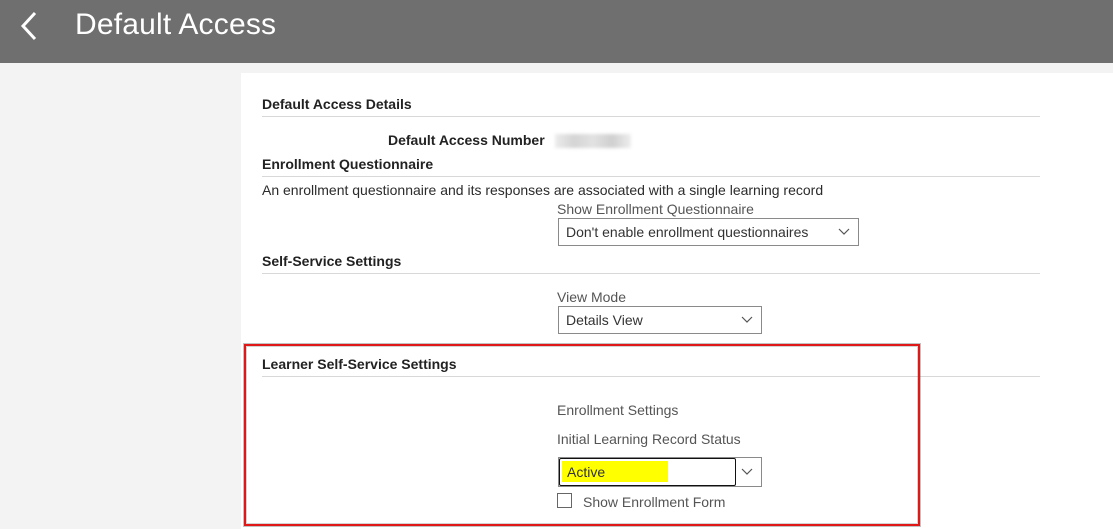 This screenshot has height=529, width=1113. Describe the element at coordinates (466, 140) in the screenshot. I see `default-access-number-label: Default Access Number` at that location.